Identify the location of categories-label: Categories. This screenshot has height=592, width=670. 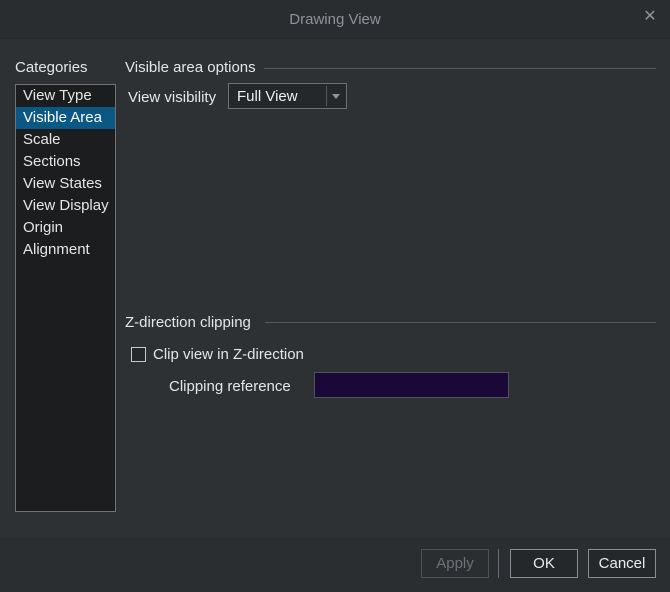
(51, 67).